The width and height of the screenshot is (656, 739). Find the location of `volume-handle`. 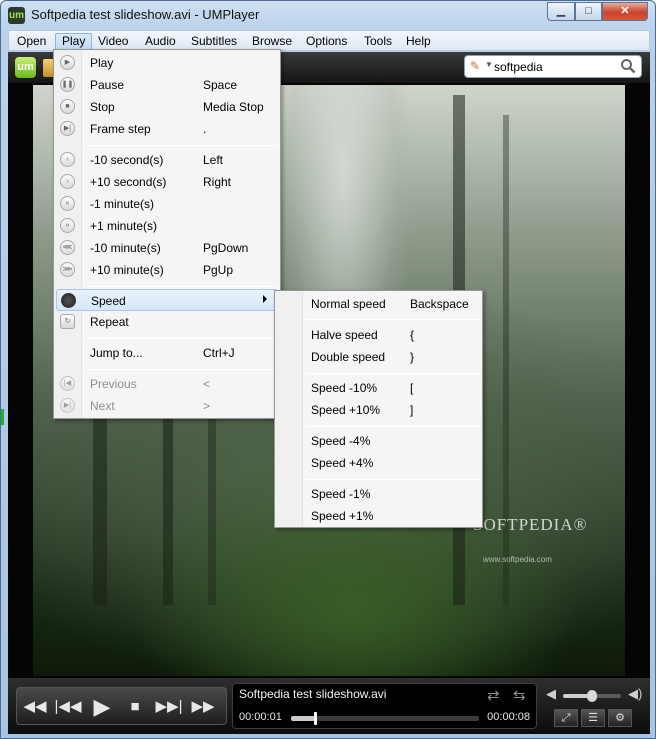

volume-handle is located at coordinates (592, 696).